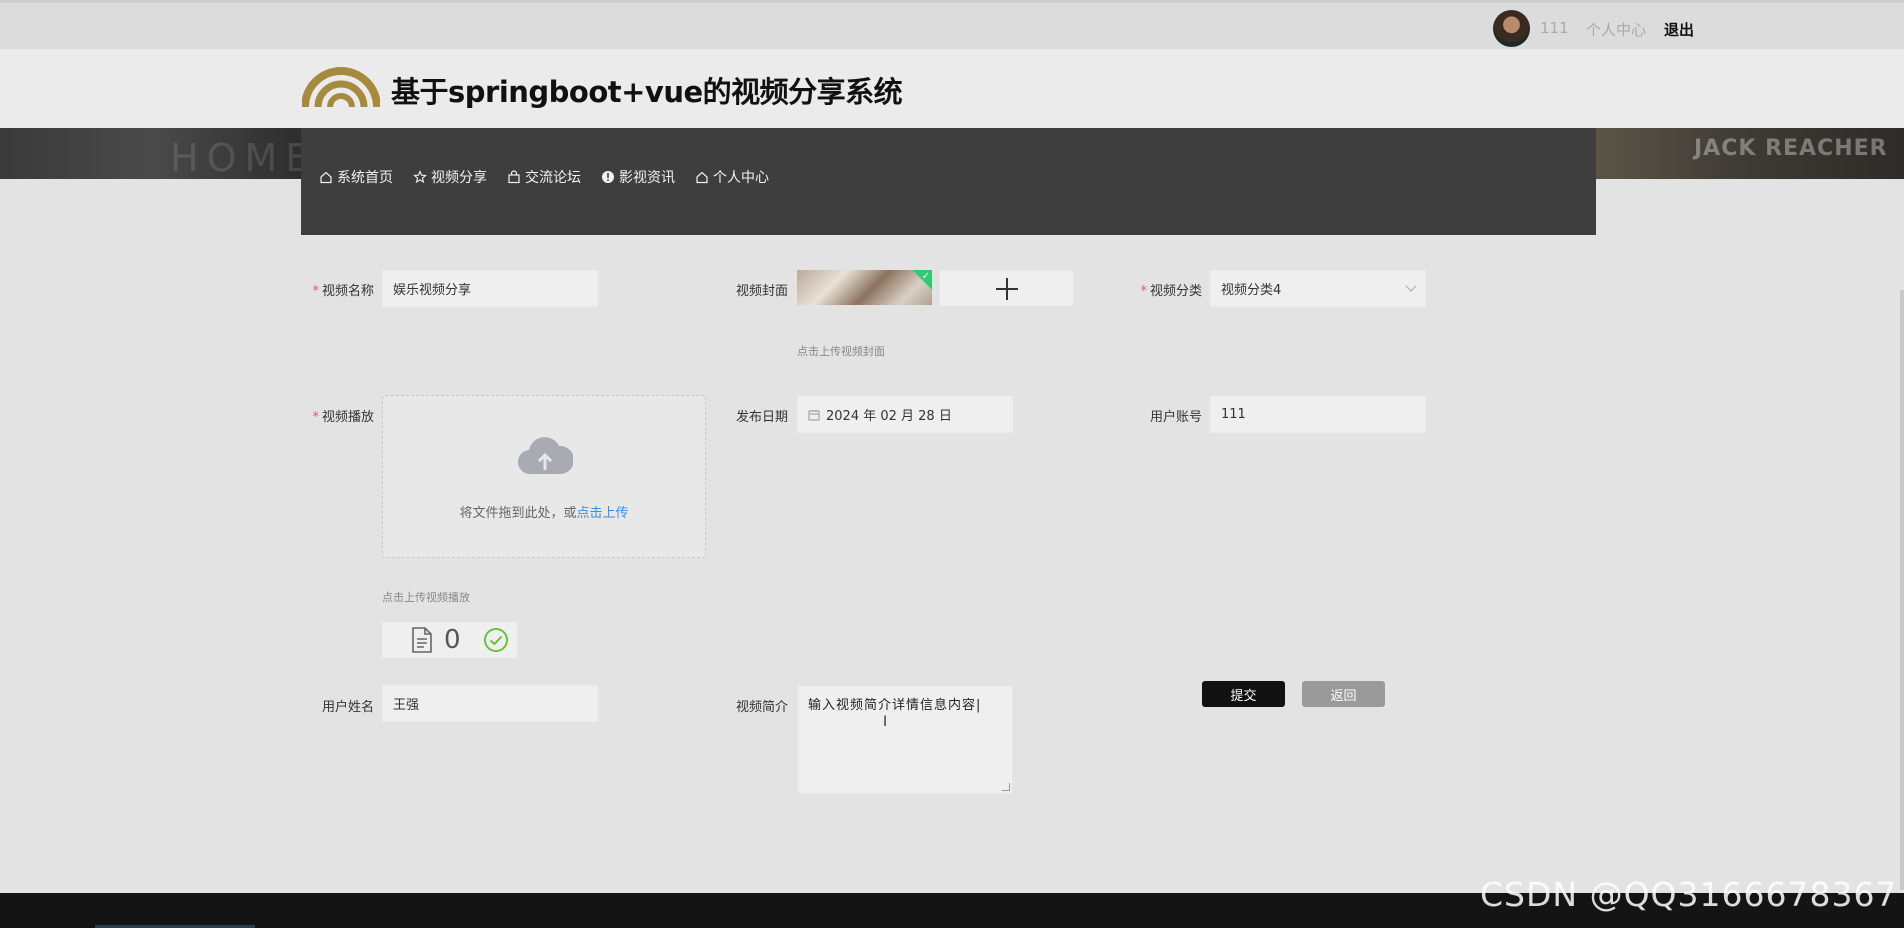 This screenshot has width=1904, height=928. I want to click on video-play-hint: 点击上传视频播放, so click(426, 597).